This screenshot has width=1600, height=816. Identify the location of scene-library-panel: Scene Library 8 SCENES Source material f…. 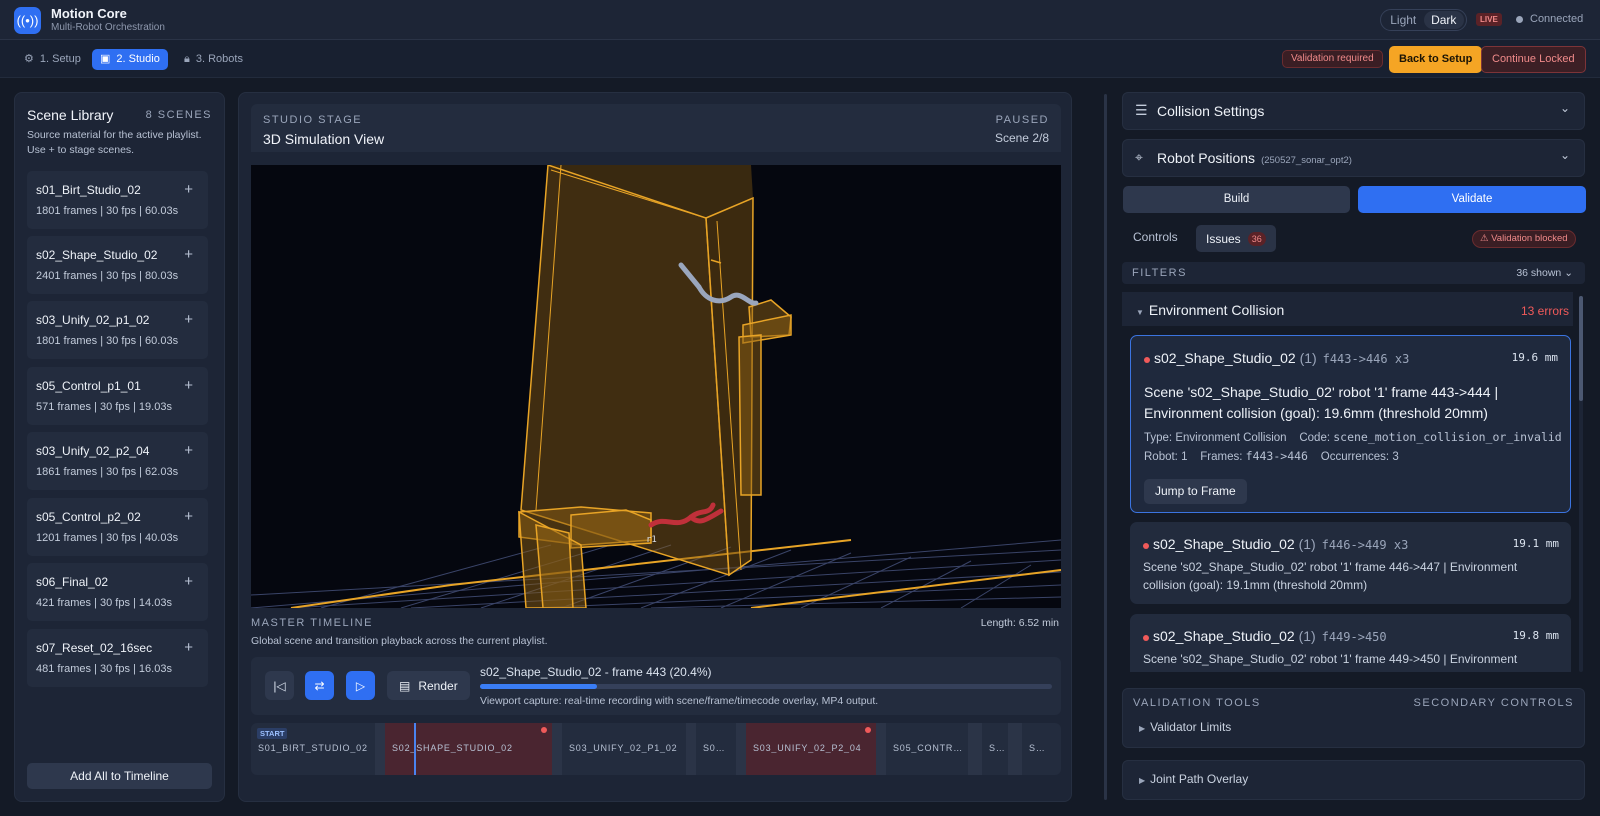
(119, 447).